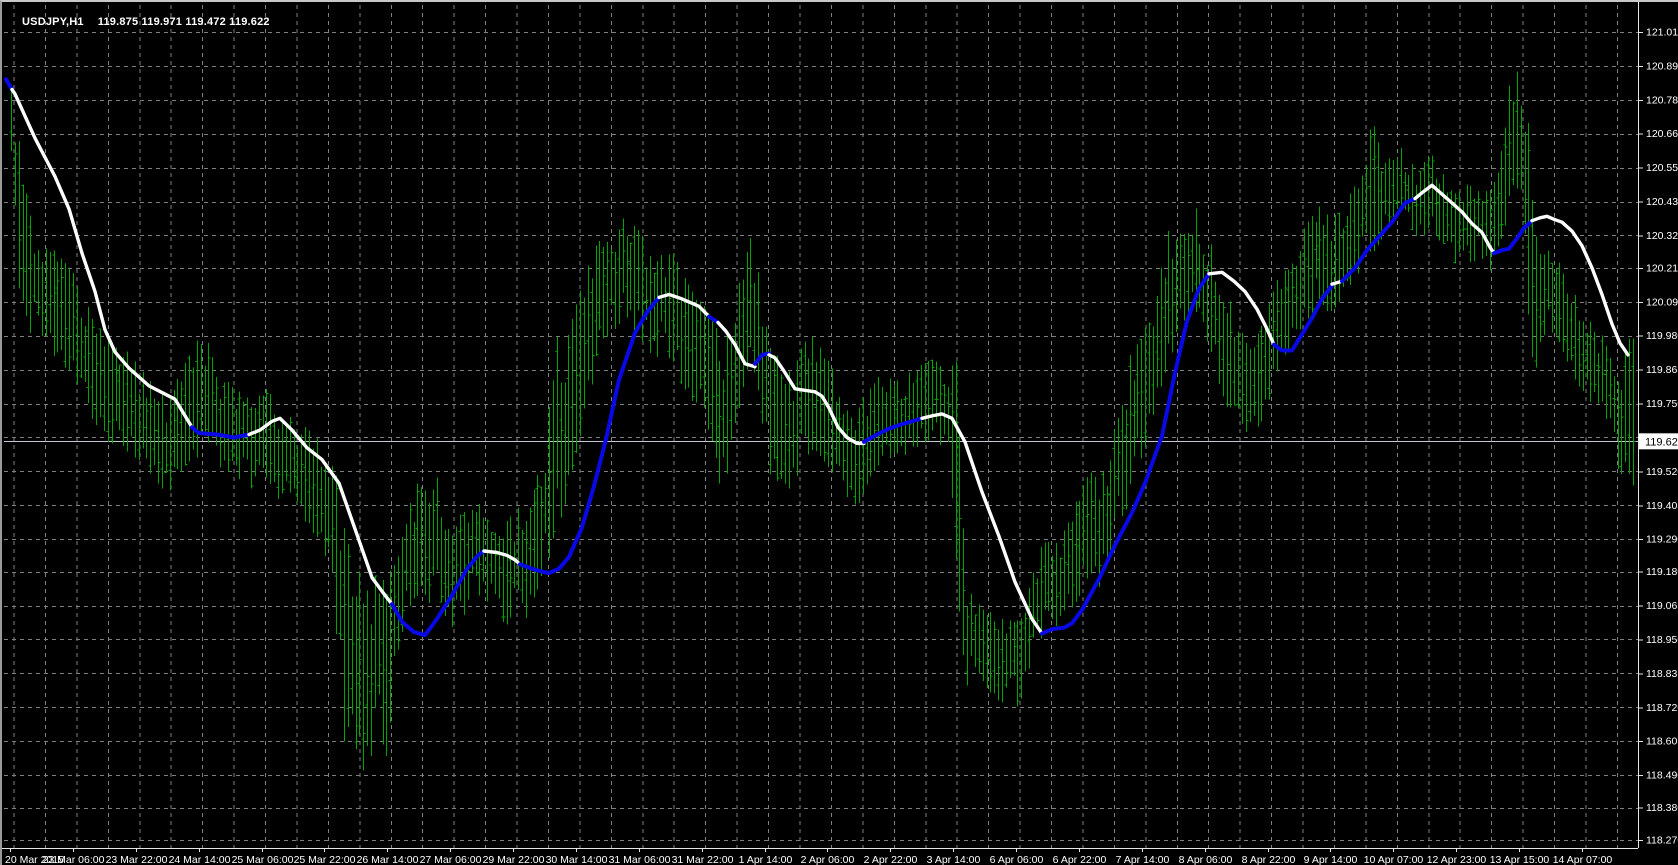  Describe the element at coordinates (1662, 606) in the screenshot. I see `price-axis-label: 119.065` at that location.